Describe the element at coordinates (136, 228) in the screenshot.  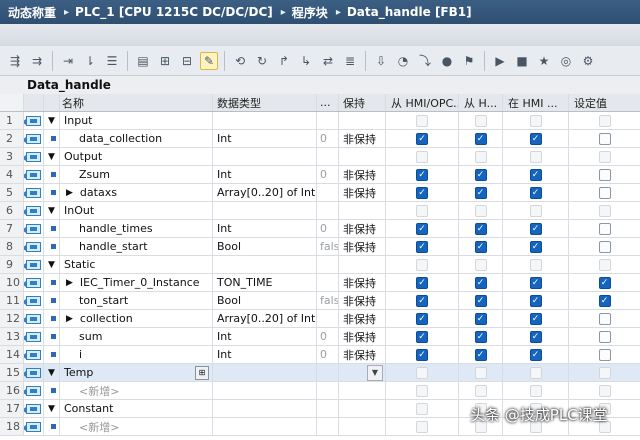
I see `variable-name: handle_times` at that location.